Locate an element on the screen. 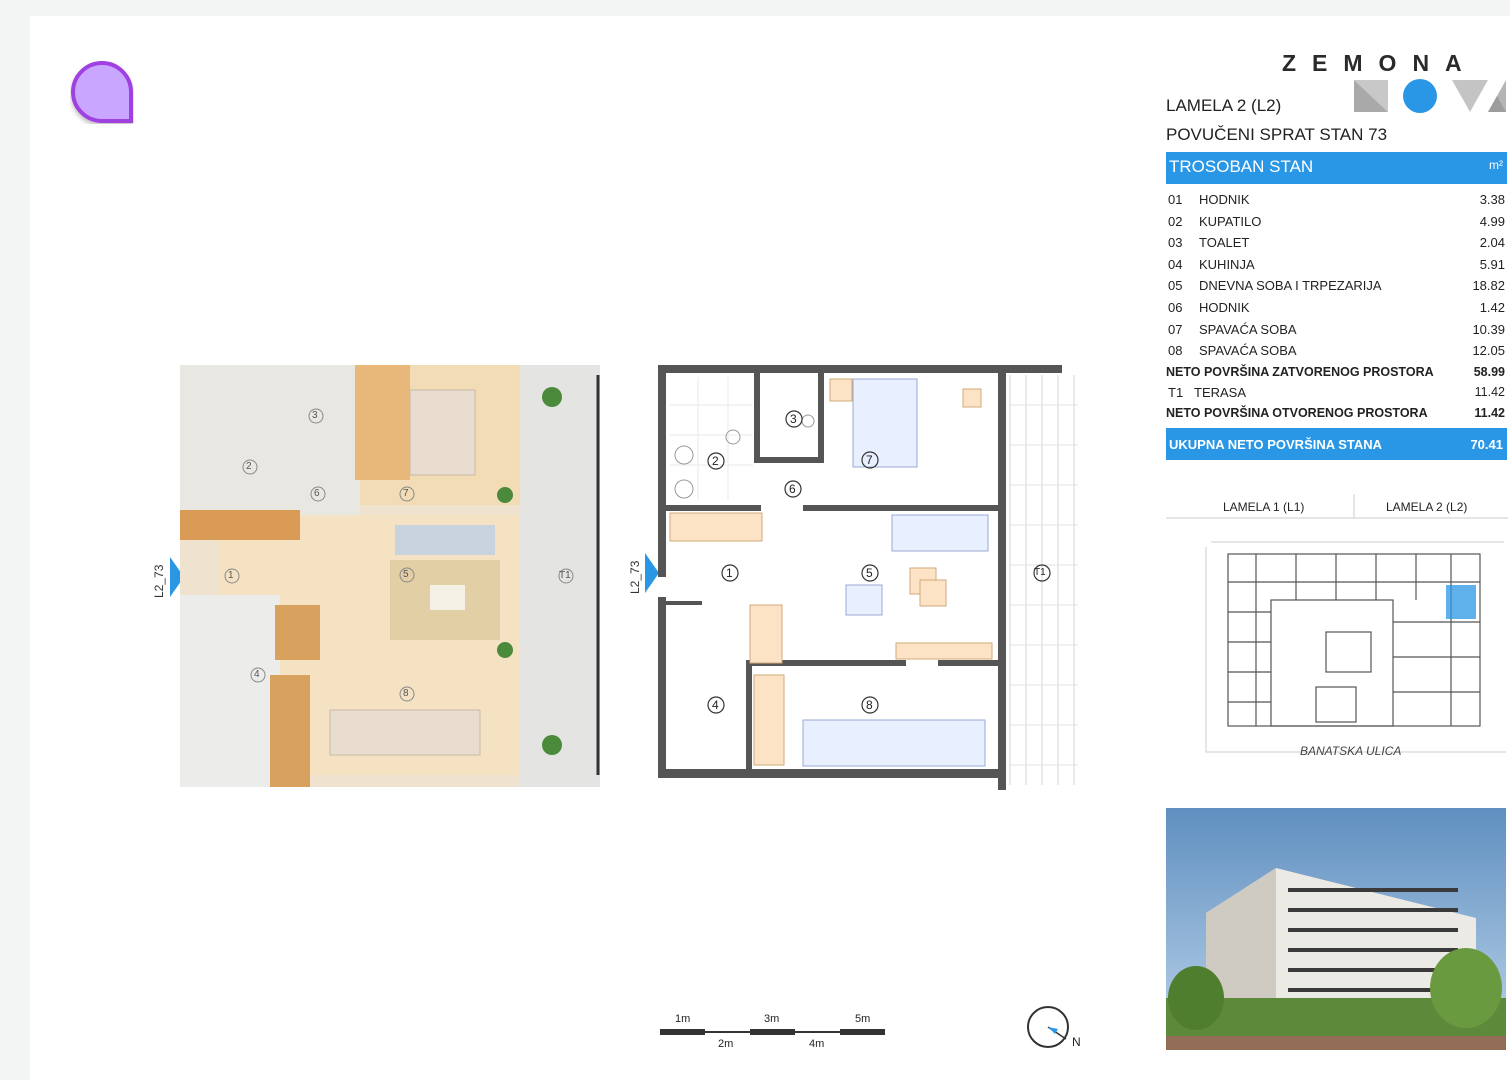  table-row: 05 DNEVNA SOBA I TRPEZARIJA 18.82 is located at coordinates (1336, 286).